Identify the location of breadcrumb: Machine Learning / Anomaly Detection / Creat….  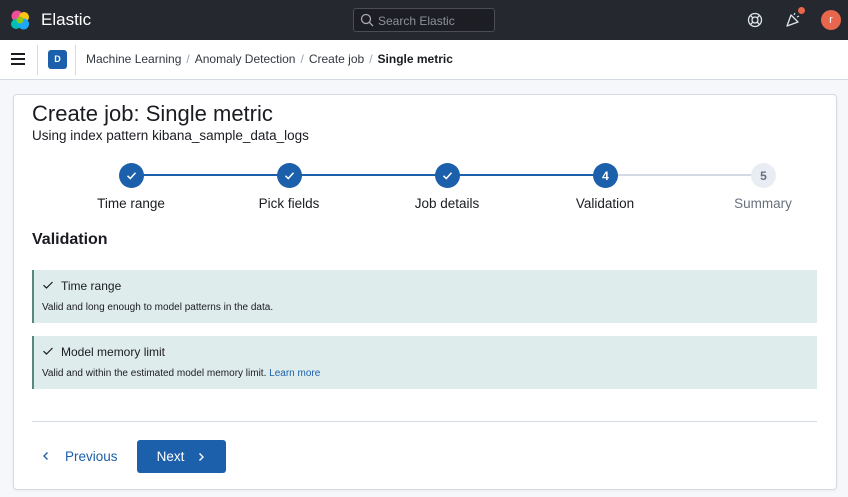
(269, 59).